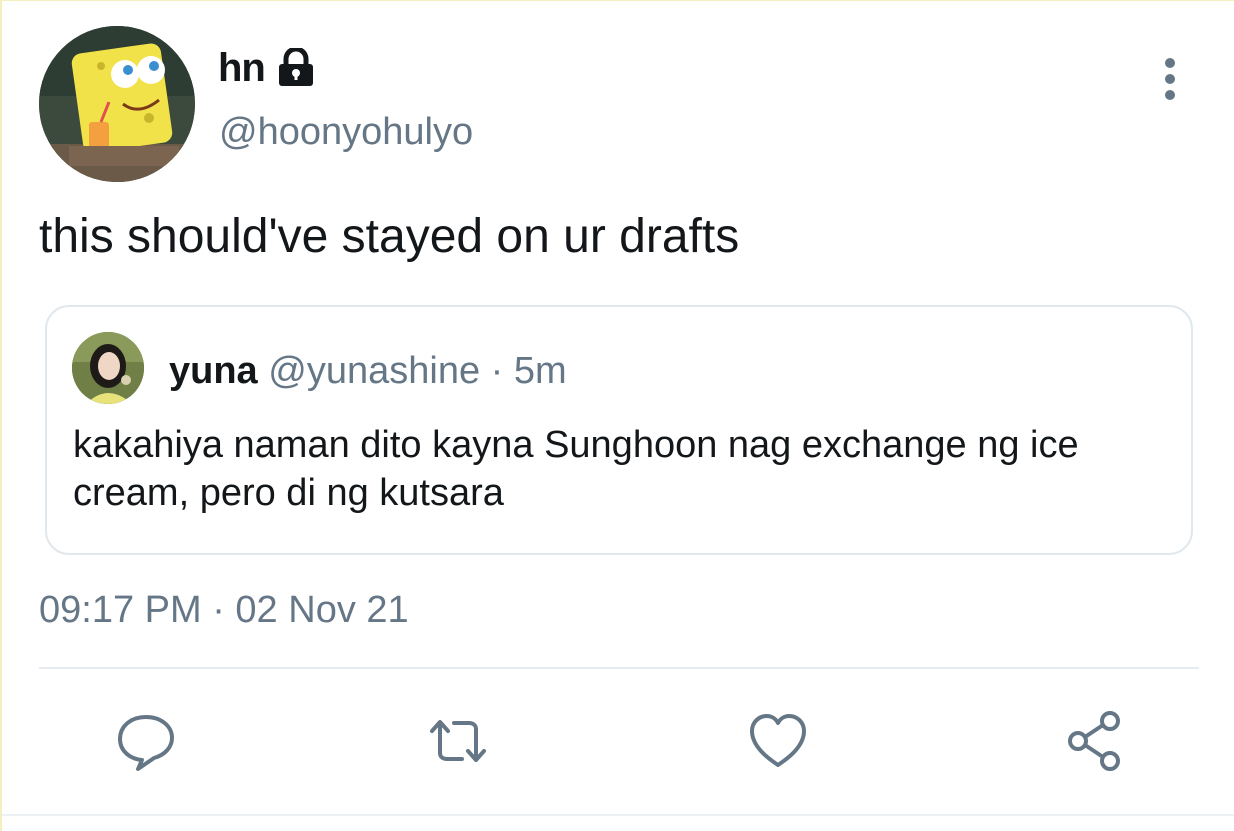 This screenshot has height=831, width=1234. Describe the element at coordinates (213, 371) in the screenshot. I see `quoted-display-name: yuna` at that location.